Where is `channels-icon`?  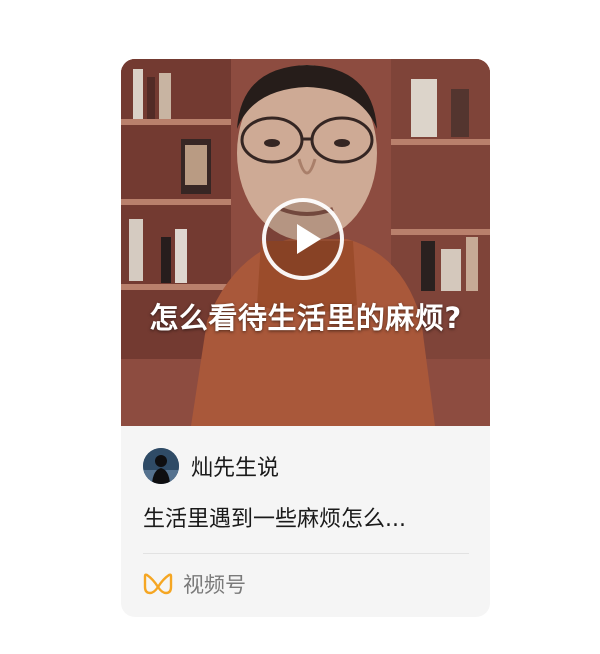
channels-icon is located at coordinates (158, 584).